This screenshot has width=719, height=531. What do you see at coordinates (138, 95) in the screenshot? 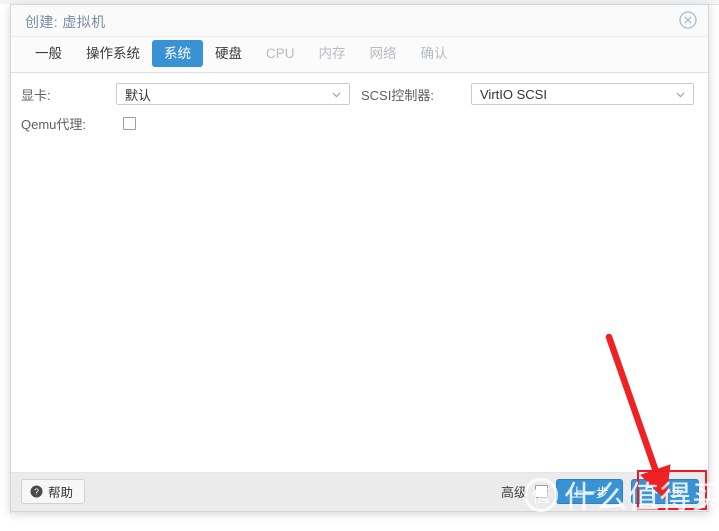
I see `graphics-select-value: 默认` at bounding box center [138, 95].